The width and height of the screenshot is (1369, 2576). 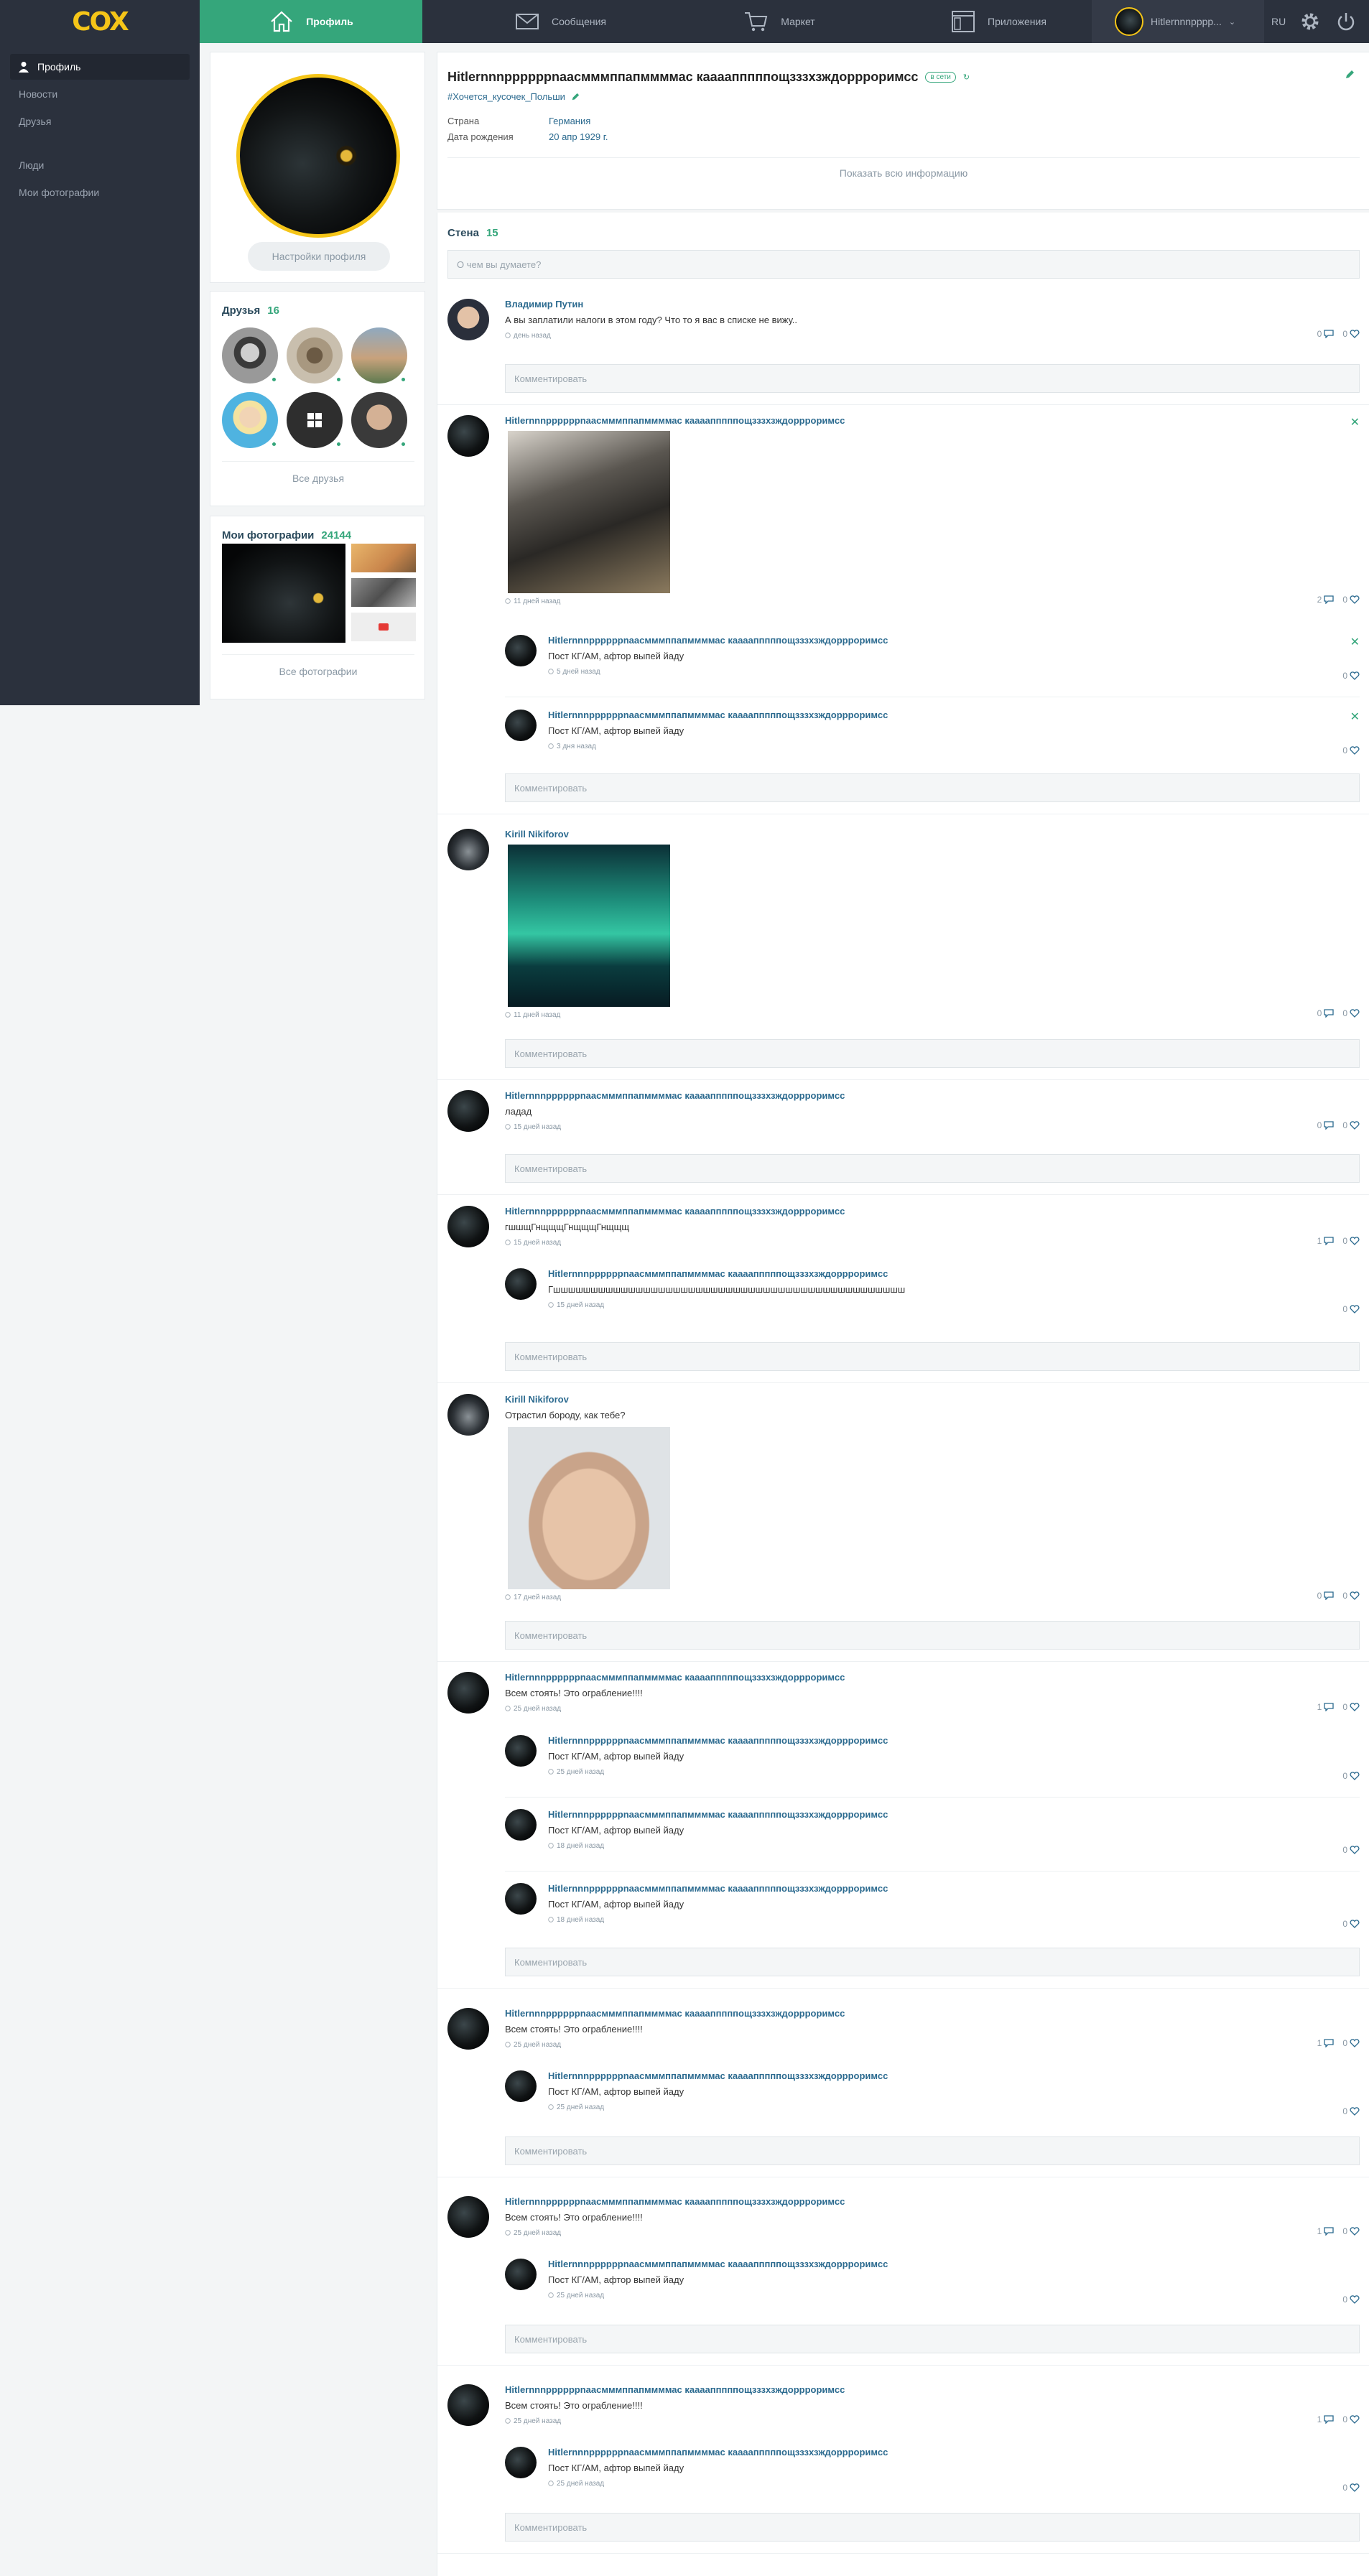 I want to click on show-all-info-link: Показать всю информацию, so click(x=903, y=173).